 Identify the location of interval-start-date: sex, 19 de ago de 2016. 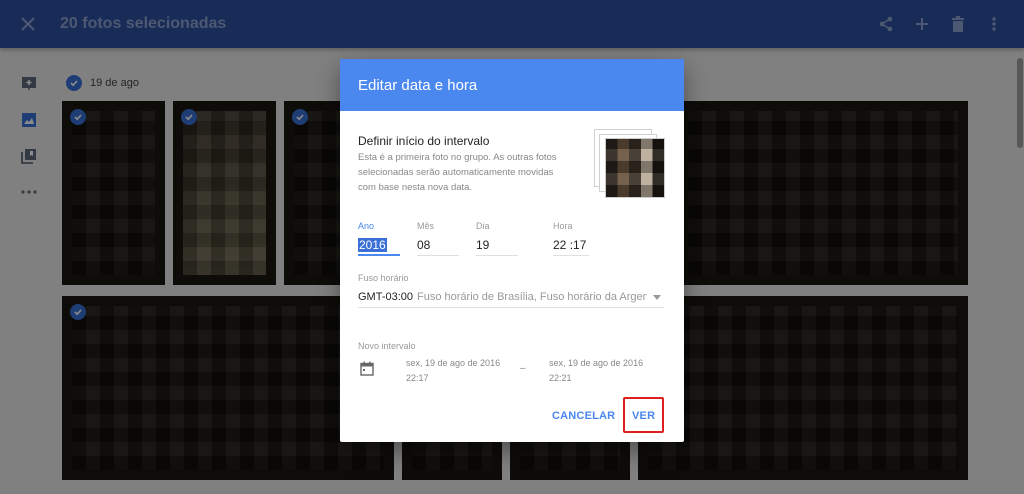
(453, 363).